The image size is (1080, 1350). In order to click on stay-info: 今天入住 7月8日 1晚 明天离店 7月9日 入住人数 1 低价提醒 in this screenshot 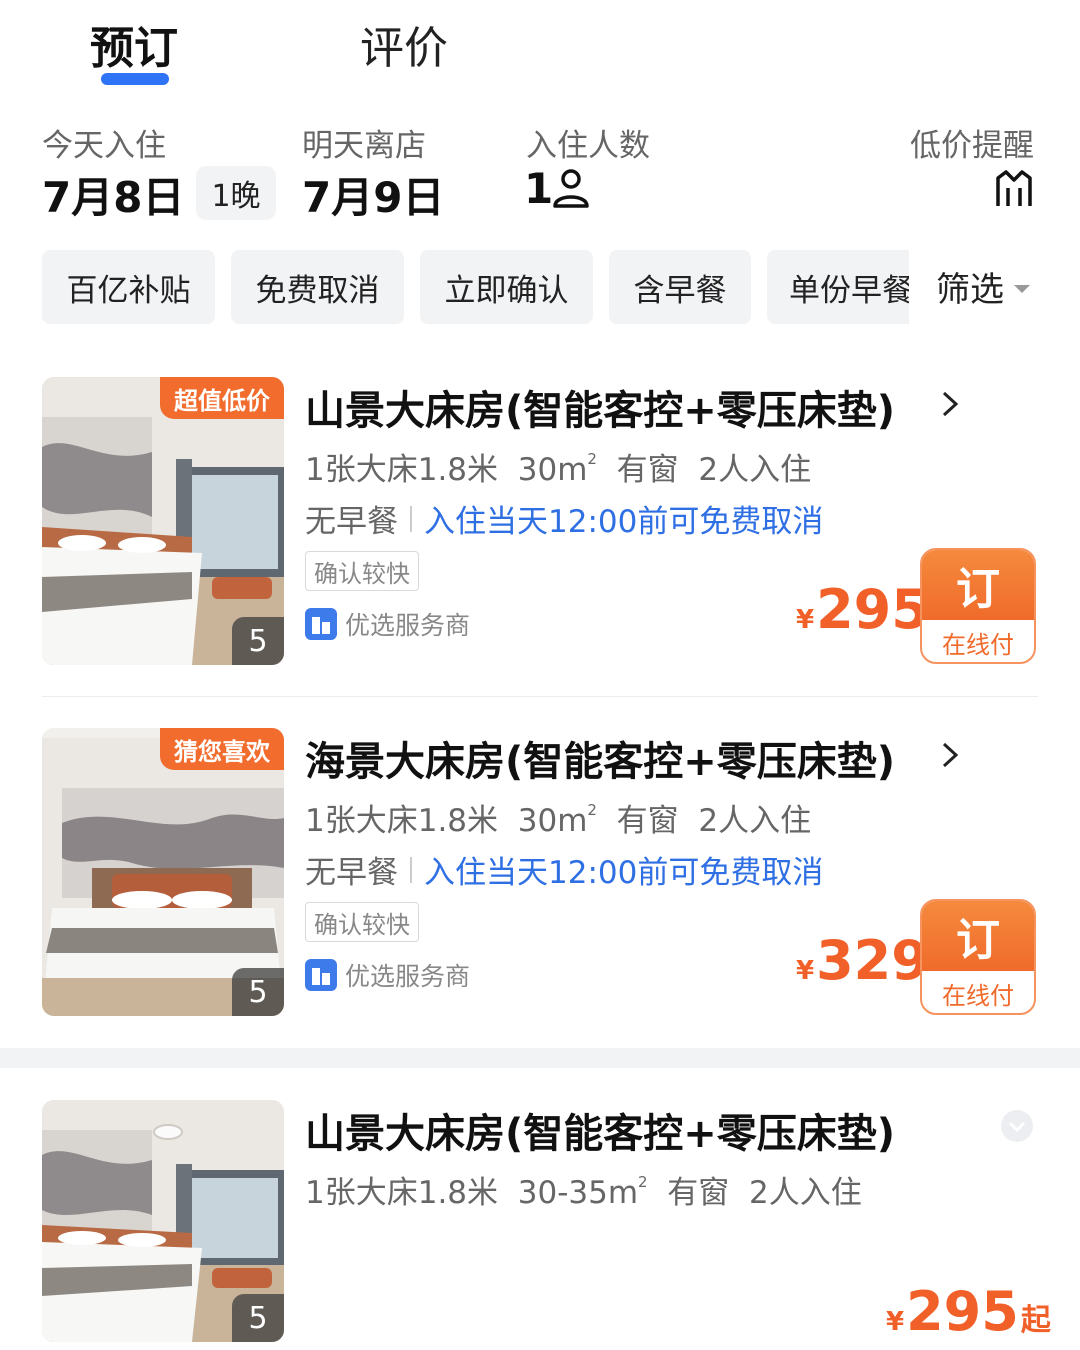, I will do `click(540, 173)`.